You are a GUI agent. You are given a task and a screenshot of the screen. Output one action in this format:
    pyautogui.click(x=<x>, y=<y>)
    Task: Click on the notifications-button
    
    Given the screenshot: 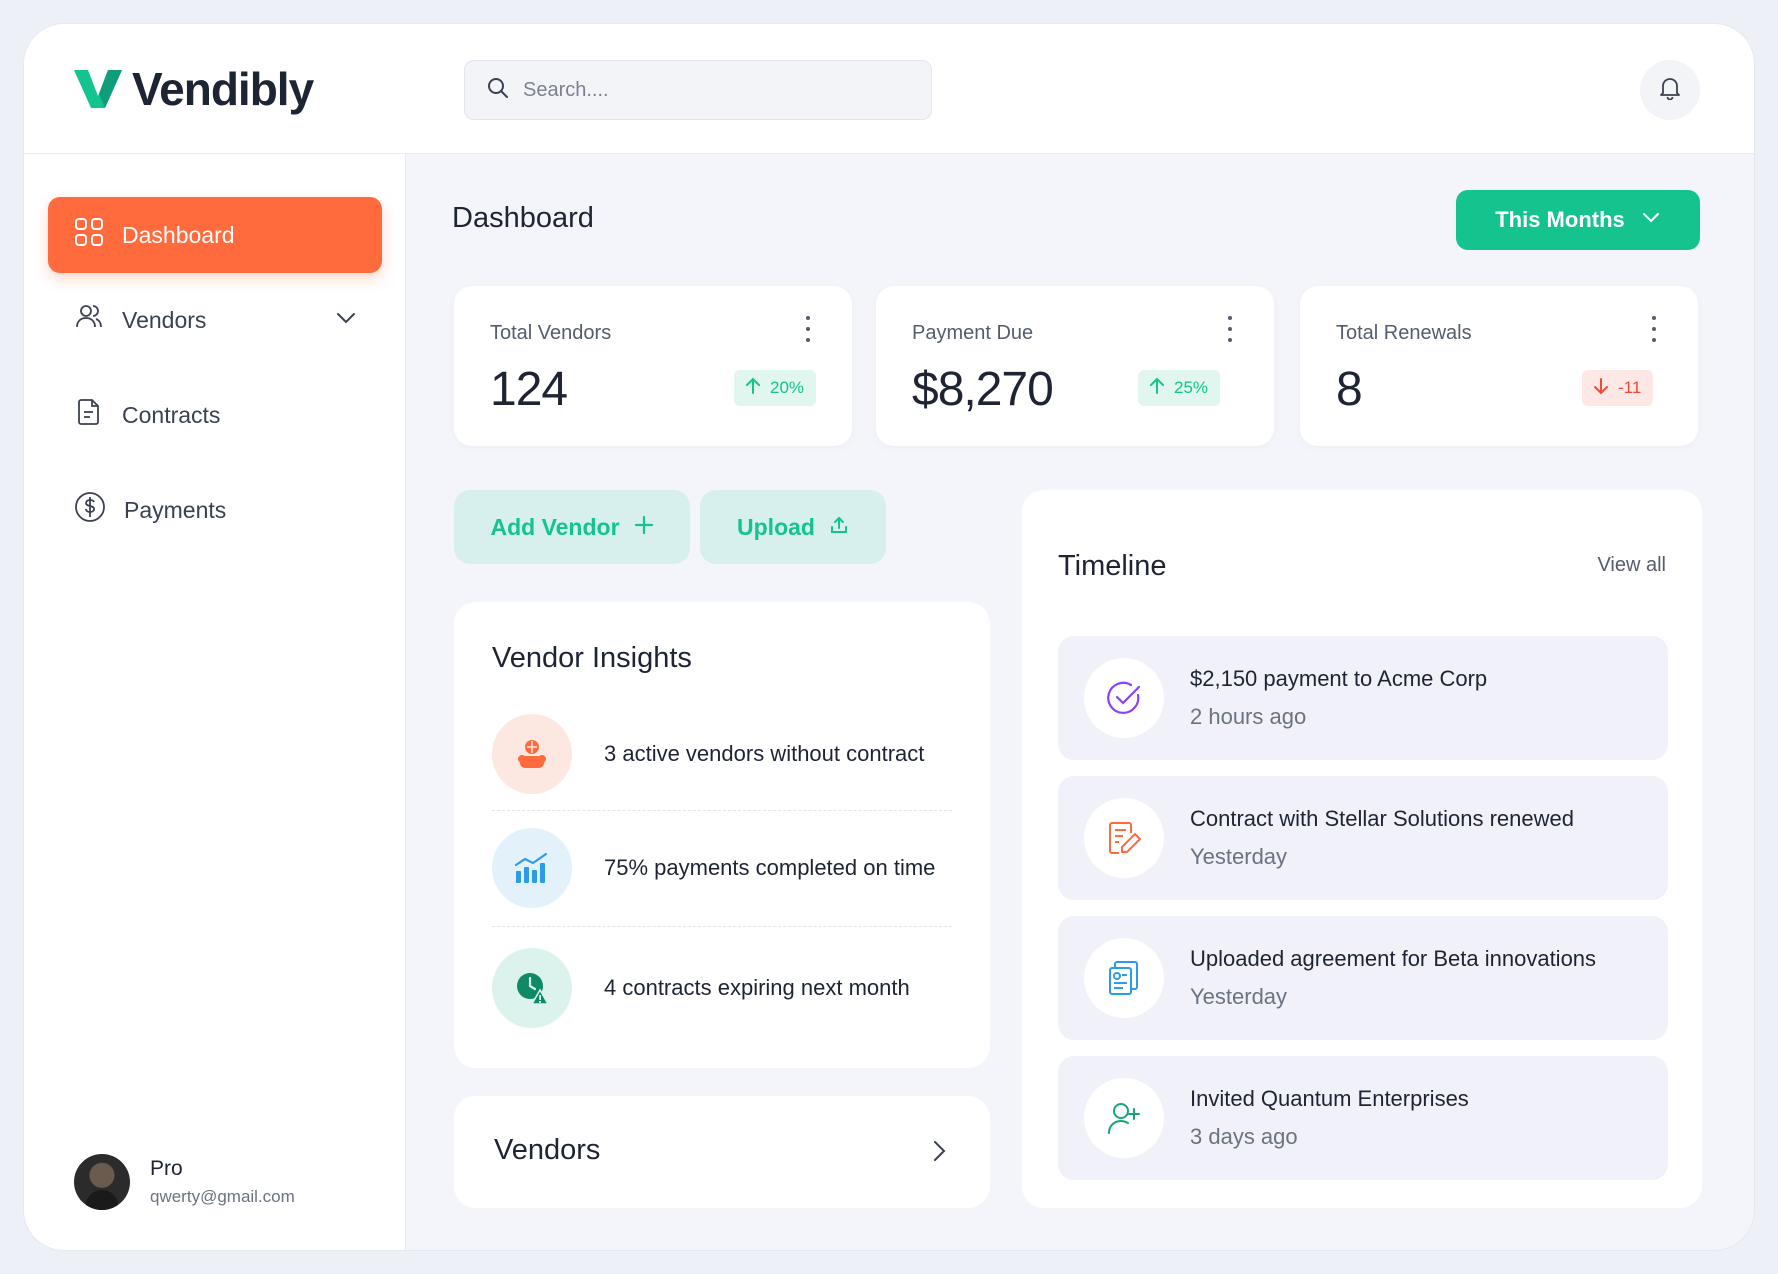 What is the action you would take?
    pyautogui.click(x=1670, y=90)
    